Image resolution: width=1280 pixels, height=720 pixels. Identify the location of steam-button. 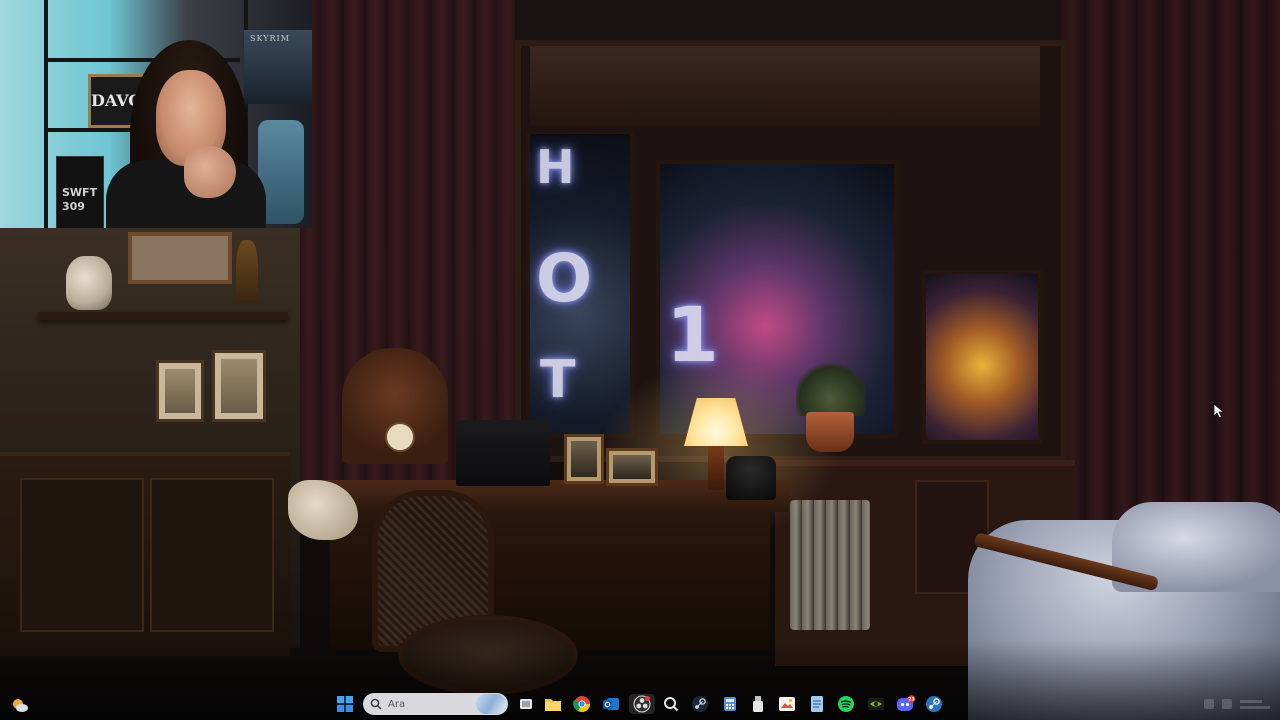
(700, 704).